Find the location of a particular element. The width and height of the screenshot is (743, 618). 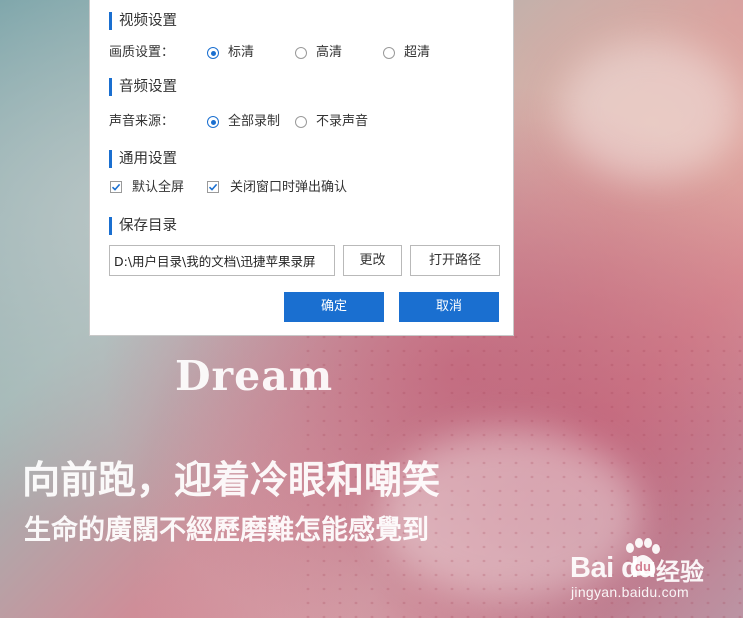

change-dir-button: 更改 is located at coordinates (372, 260).